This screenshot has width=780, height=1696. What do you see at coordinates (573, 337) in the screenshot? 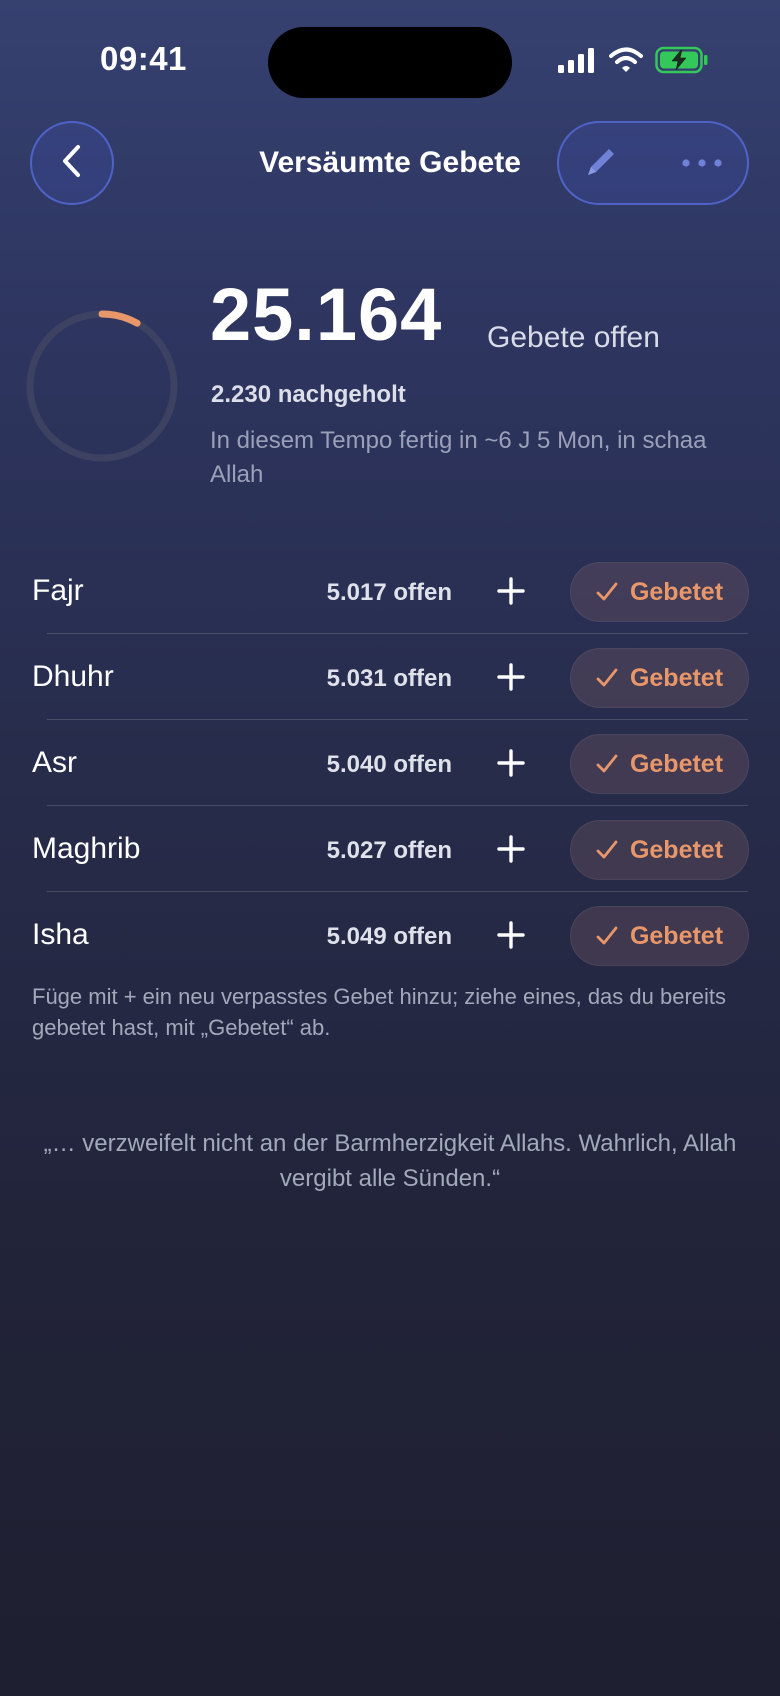
I see `open-count-label: Gebete offen` at bounding box center [573, 337].